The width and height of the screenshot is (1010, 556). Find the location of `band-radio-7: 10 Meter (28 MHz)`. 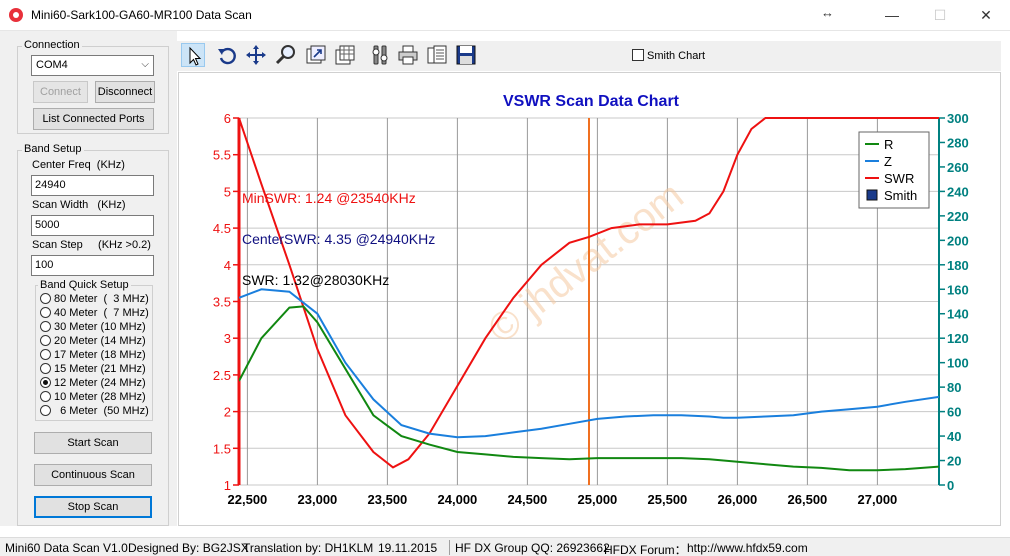

band-radio-7: 10 Meter (28 MHz) is located at coordinates (93, 398).